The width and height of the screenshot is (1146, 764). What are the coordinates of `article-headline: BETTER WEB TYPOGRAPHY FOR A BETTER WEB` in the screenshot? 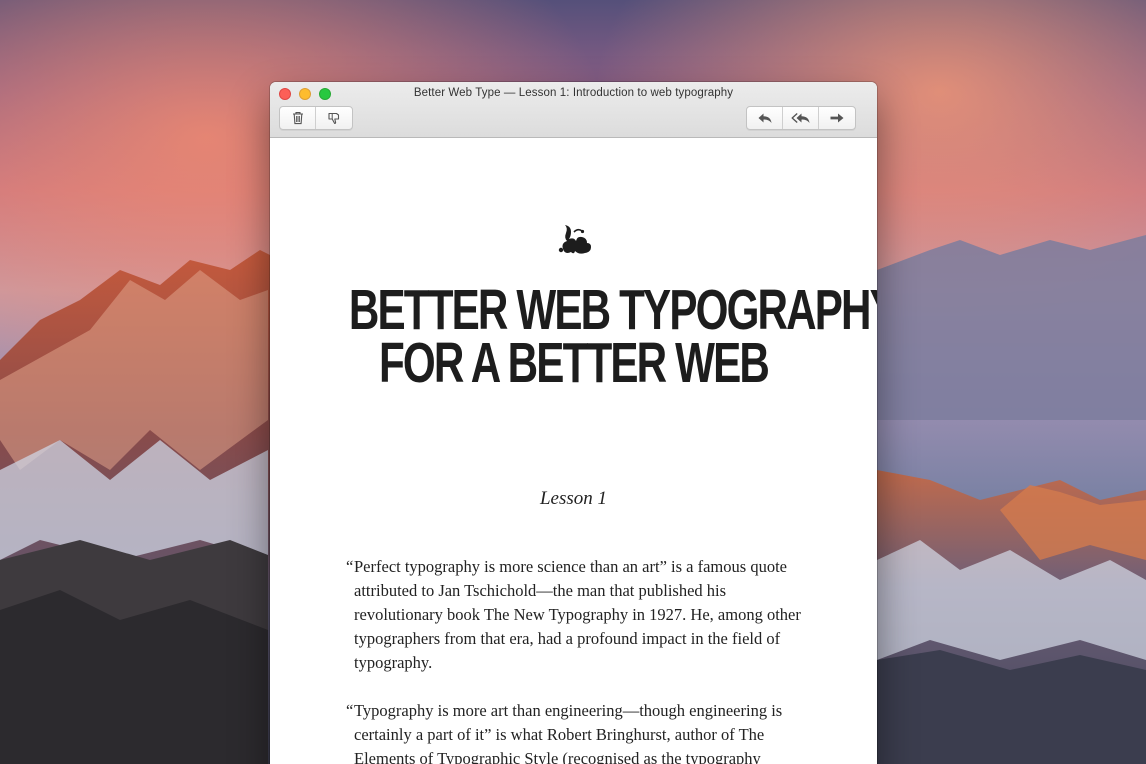 It's located at (612, 336).